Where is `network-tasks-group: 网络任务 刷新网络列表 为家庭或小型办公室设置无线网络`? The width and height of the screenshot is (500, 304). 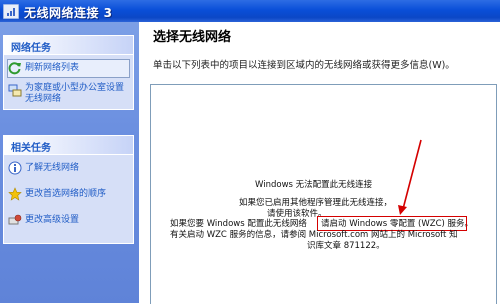
network-tasks-group: 网络任务 刷新网络列表 为家庭或小型办公室设置无线网络 is located at coordinates (68, 72).